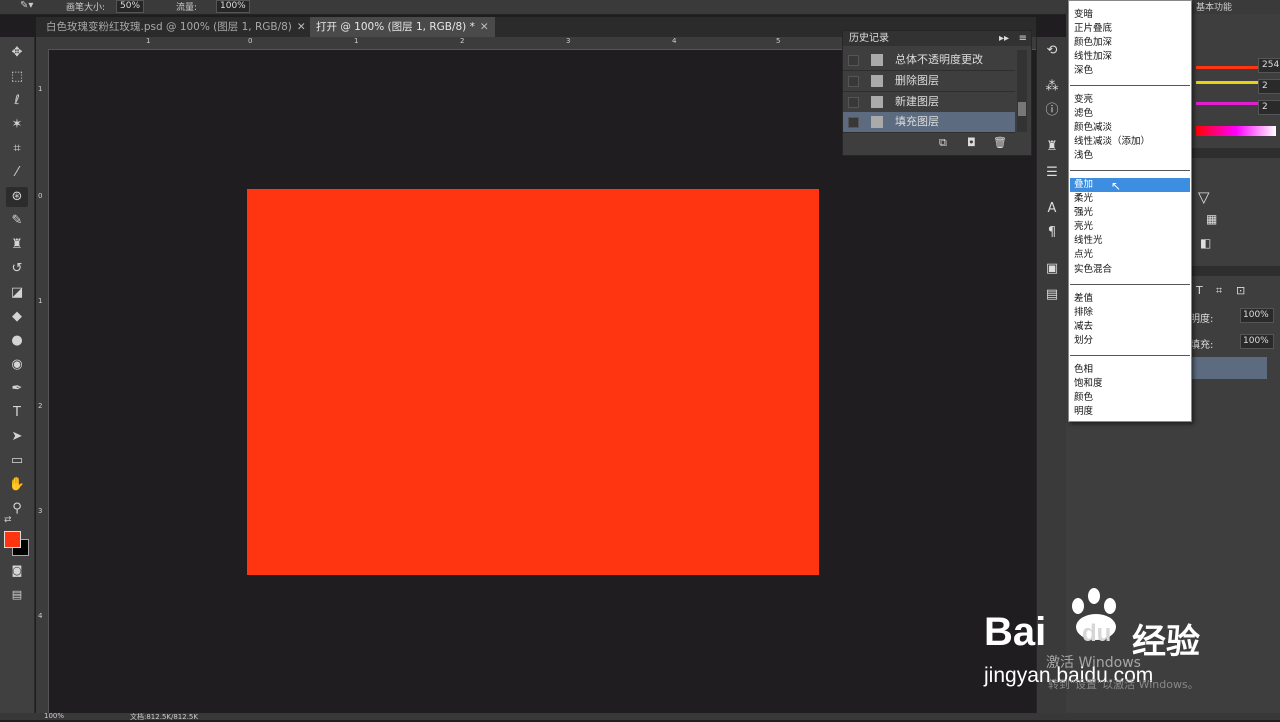  What do you see at coordinates (1004, 38) in the screenshot?
I see `collapse-icon: ▸▸` at bounding box center [1004, 38].